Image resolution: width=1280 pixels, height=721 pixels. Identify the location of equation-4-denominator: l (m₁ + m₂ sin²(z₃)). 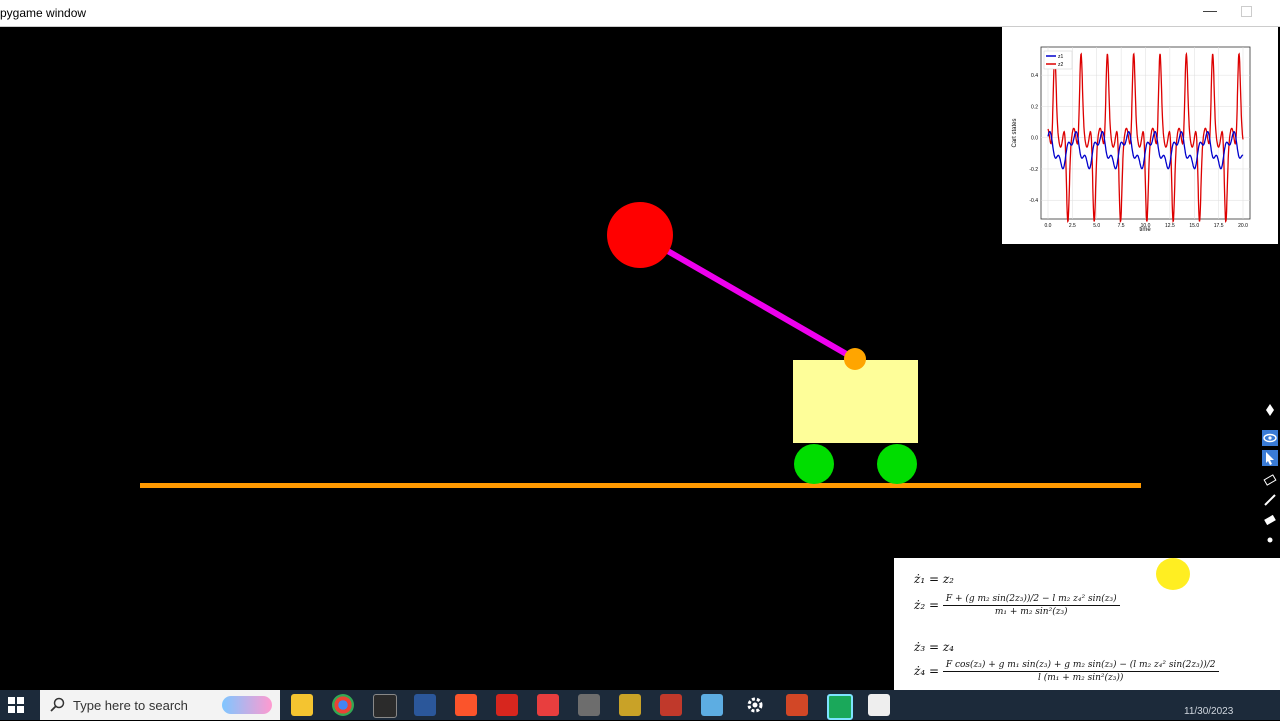
(1080, 678).